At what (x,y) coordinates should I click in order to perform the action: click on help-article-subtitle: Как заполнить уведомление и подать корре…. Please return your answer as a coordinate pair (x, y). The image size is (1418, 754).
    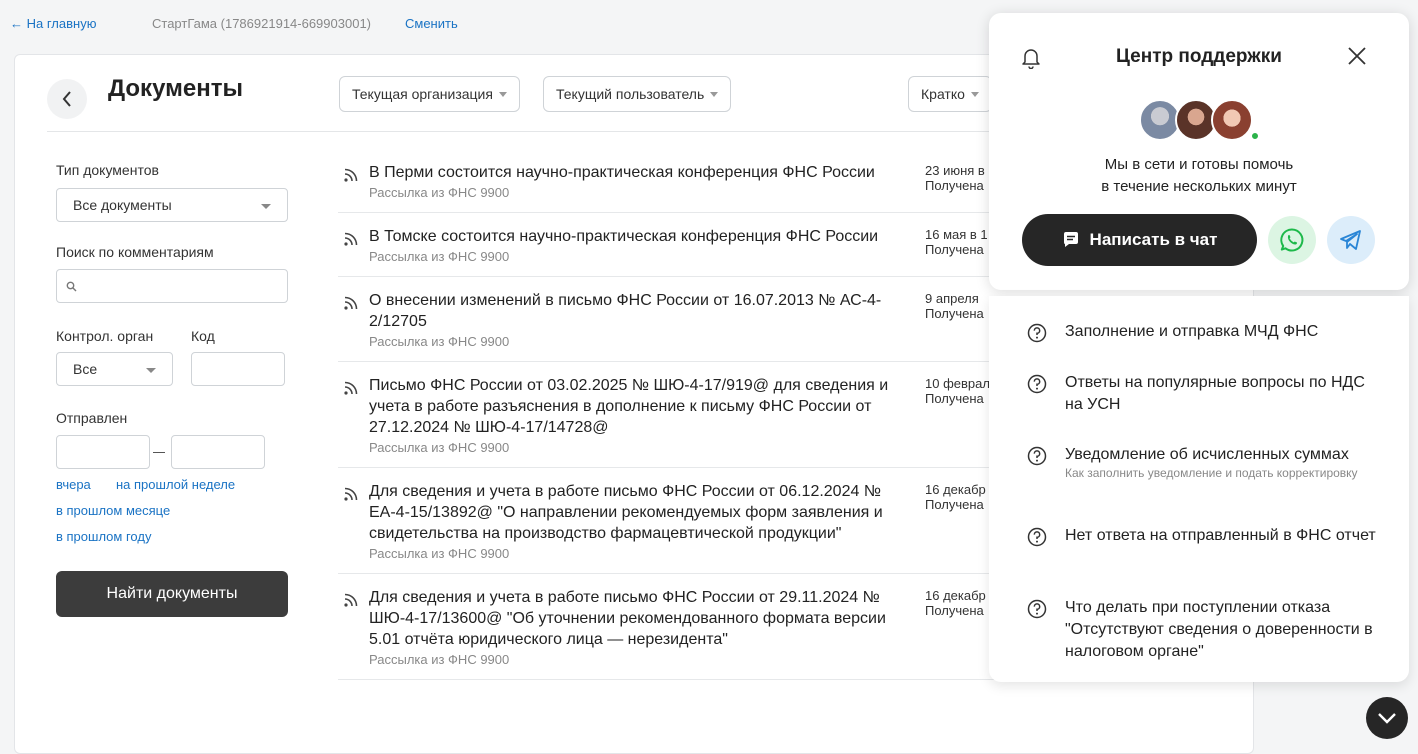
    Looking at the image, I should click on (1211, 473).